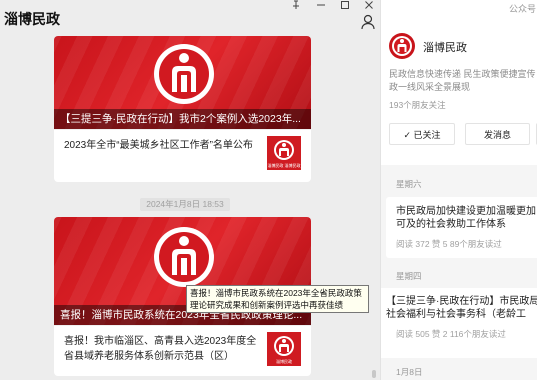  I want to click on sub-article-title: 2023年全市“最美城乡社区工作者”名单公布, so click(164, 145).